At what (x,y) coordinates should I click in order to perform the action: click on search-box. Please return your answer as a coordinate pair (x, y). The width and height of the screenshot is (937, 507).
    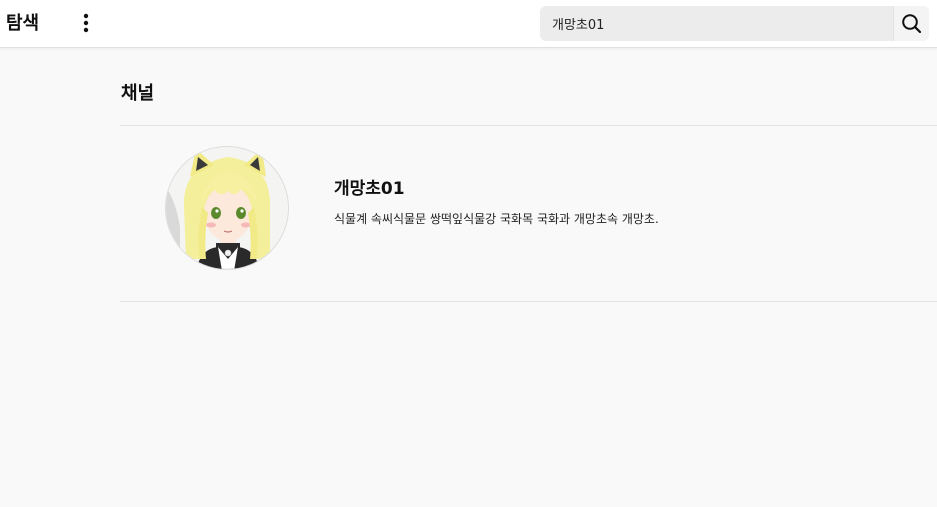
    Looking at the image, I should click on (734, 23).